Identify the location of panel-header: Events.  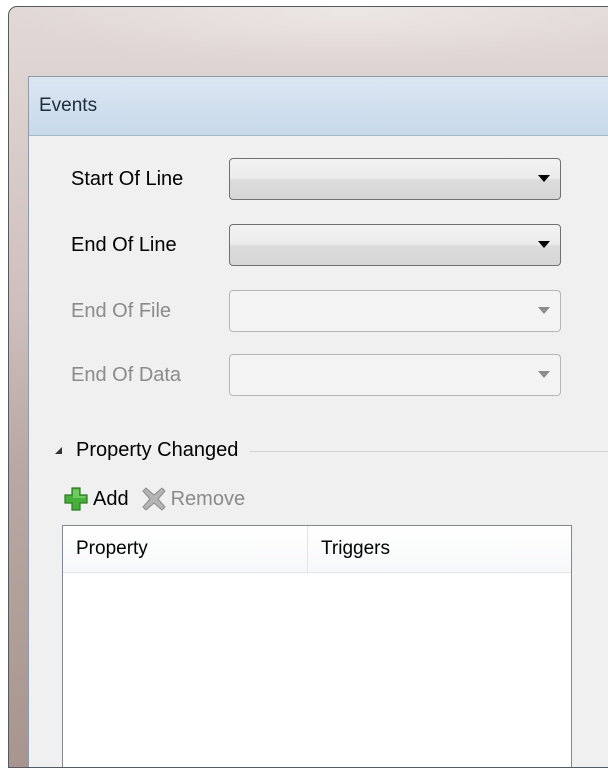
(318, 106).